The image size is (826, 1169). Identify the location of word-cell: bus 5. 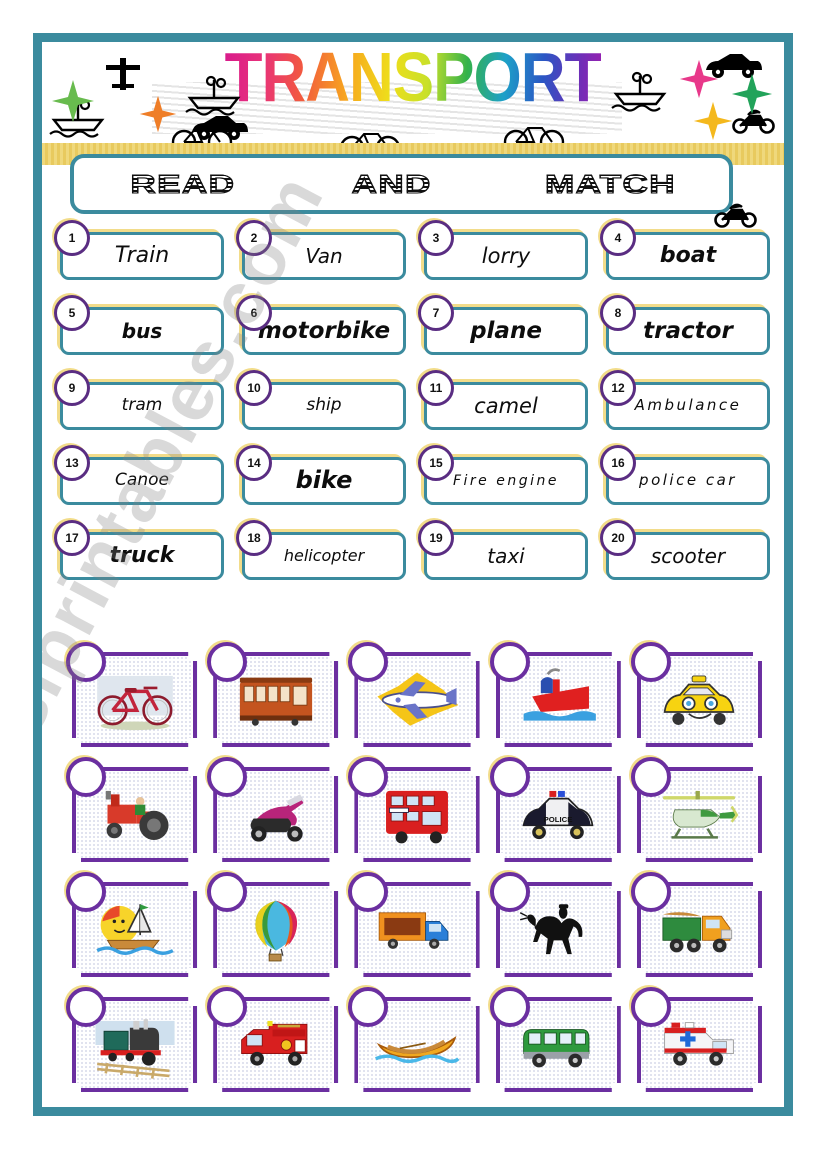
(140, 326).